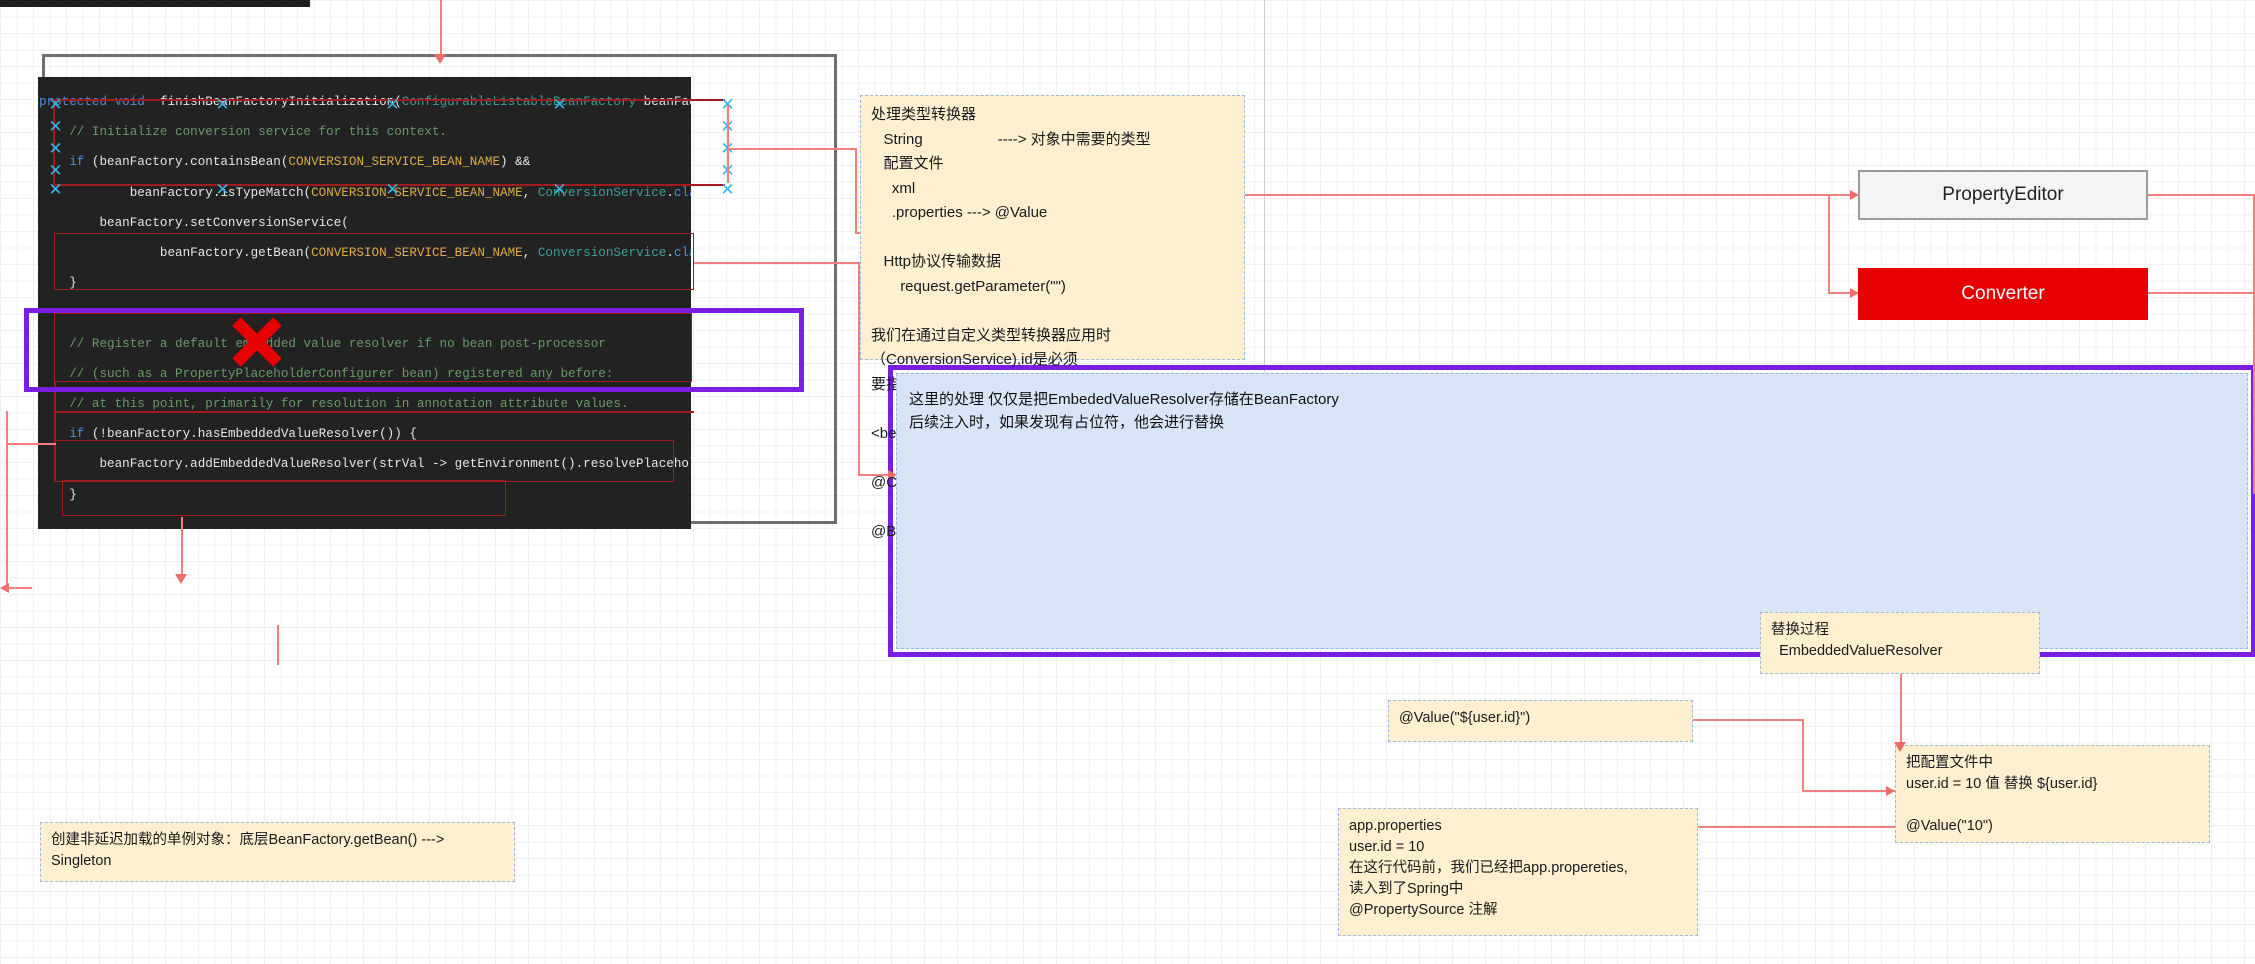  What do you see at coordinates (1796, 827) in the screenshot?
I see `connector-props-h` at bounding box center [1796, 827].